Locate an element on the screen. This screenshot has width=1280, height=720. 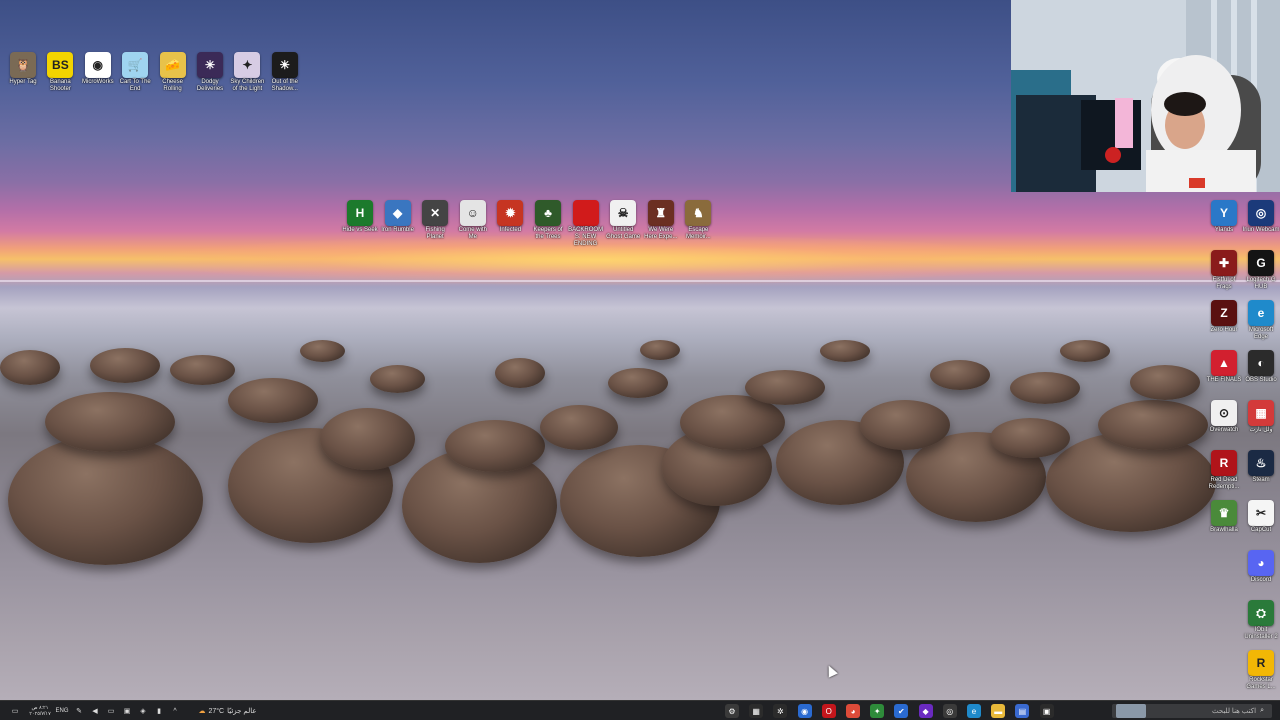
pen-icon: ✎ is located at coordinates (79, 711).